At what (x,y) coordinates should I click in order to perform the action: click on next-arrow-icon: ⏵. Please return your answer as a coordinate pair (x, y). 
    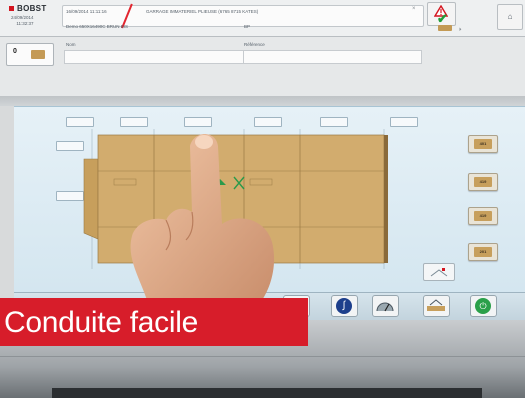
    Looking at the image, I should click on (460, 30).